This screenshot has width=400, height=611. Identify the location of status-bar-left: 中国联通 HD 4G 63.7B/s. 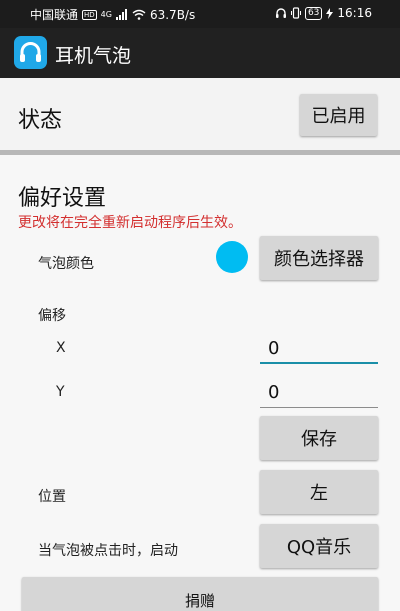
(112, 14).